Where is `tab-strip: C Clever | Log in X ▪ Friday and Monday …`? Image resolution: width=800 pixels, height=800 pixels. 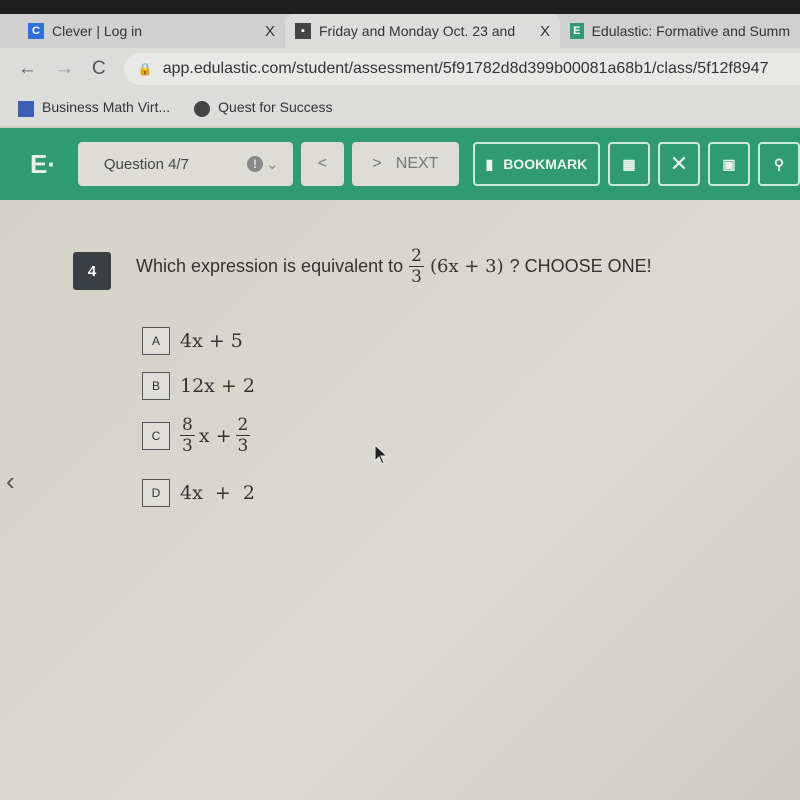 tab-strip: C Clever | Log in X ▪ Friday and Monday … is located at coordinates (400, 31).